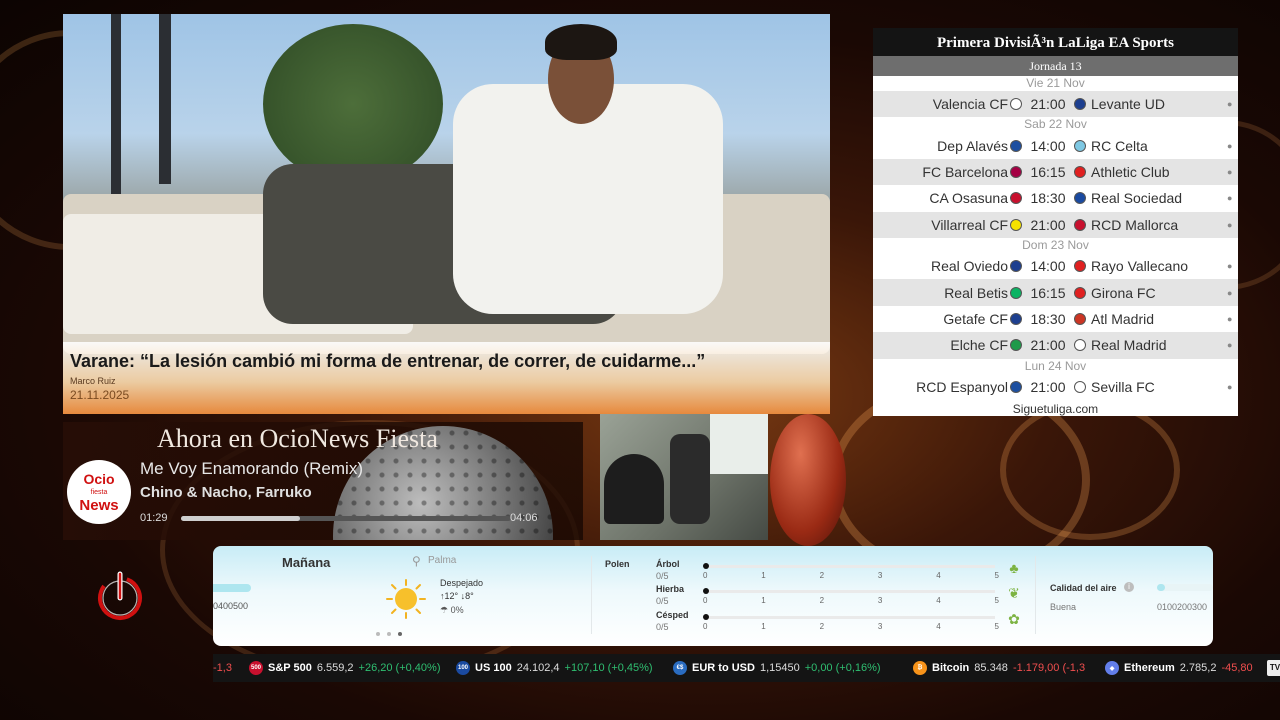  Describe the element at coordinates (120, 596) in the screenshot. I see `power-icon` at that location.